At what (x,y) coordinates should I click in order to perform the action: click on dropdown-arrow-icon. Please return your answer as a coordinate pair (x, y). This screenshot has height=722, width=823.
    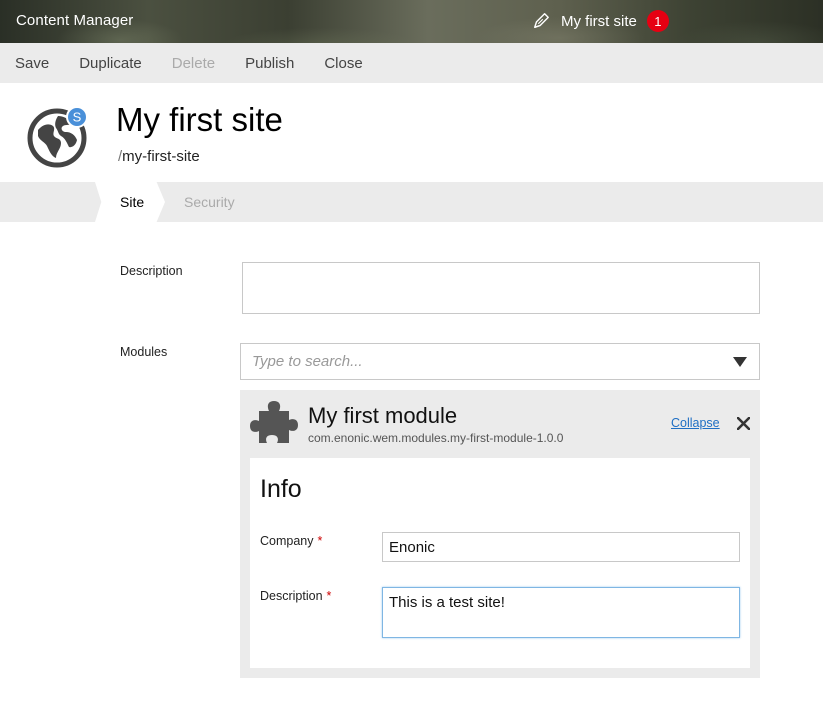
    Looking at the image, I should click on (740, 361).